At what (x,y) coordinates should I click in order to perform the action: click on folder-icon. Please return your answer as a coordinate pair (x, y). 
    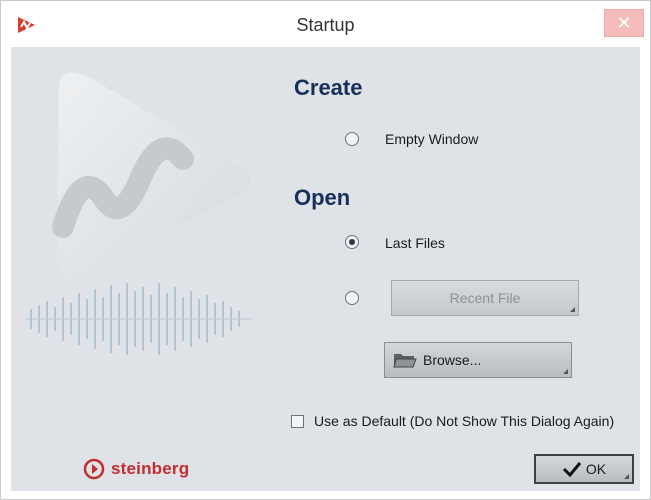
    Looking at the image, I should click on (405, 361).